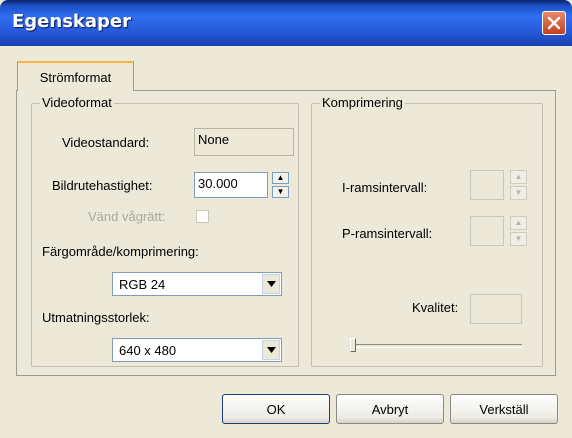 The height and width of the screenshot is (438, 572). I want to click on i-frame-up-button: ▲, so click(518, 177).